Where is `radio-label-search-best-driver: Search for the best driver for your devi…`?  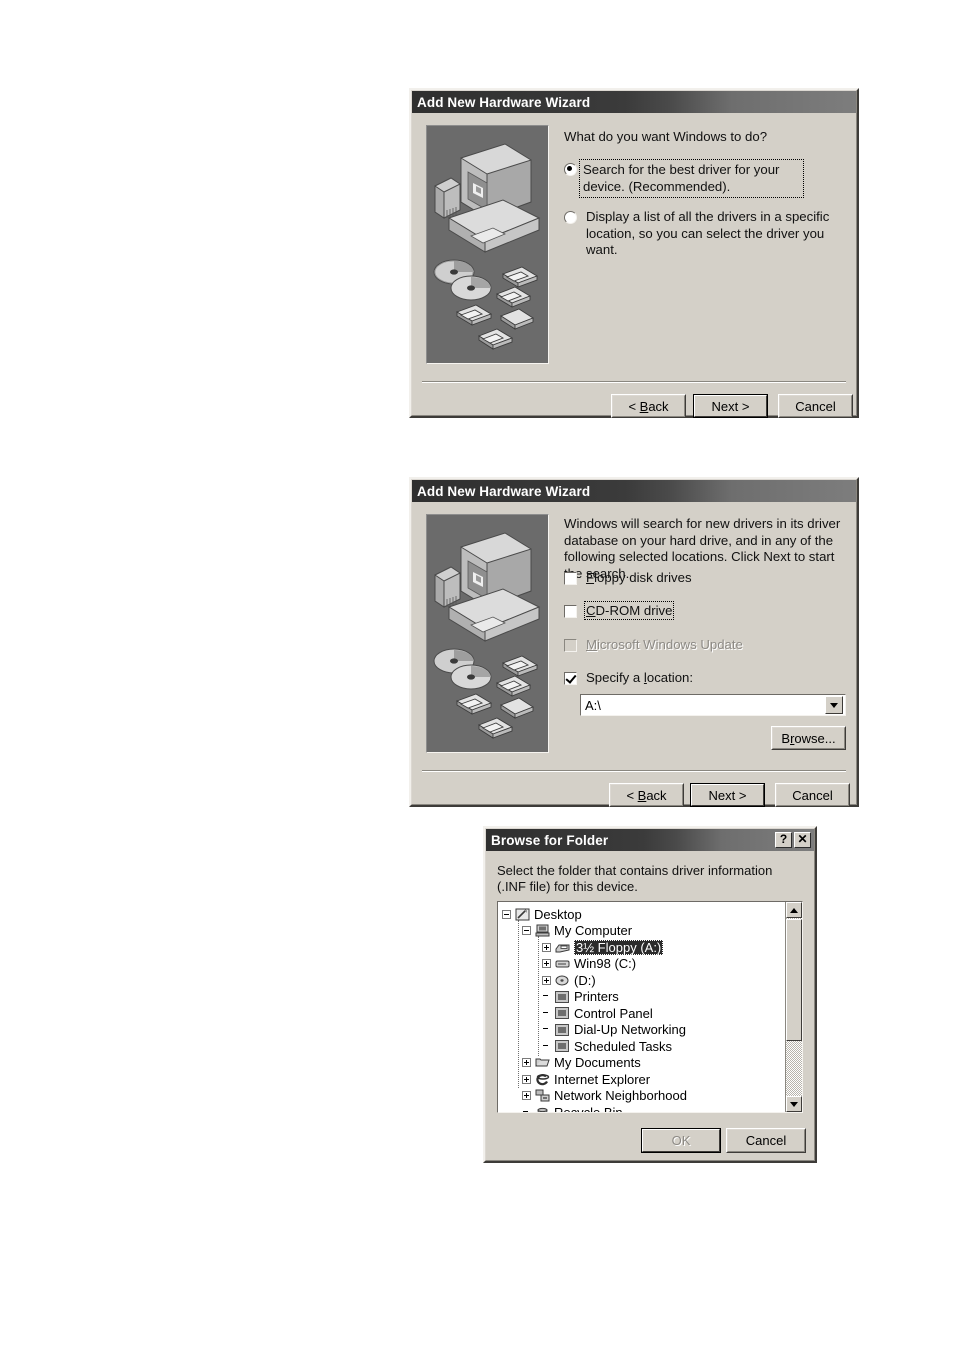
radio-label-search-best-driver: Search for the best driver for your devi… is located at coordinates (691, 178).